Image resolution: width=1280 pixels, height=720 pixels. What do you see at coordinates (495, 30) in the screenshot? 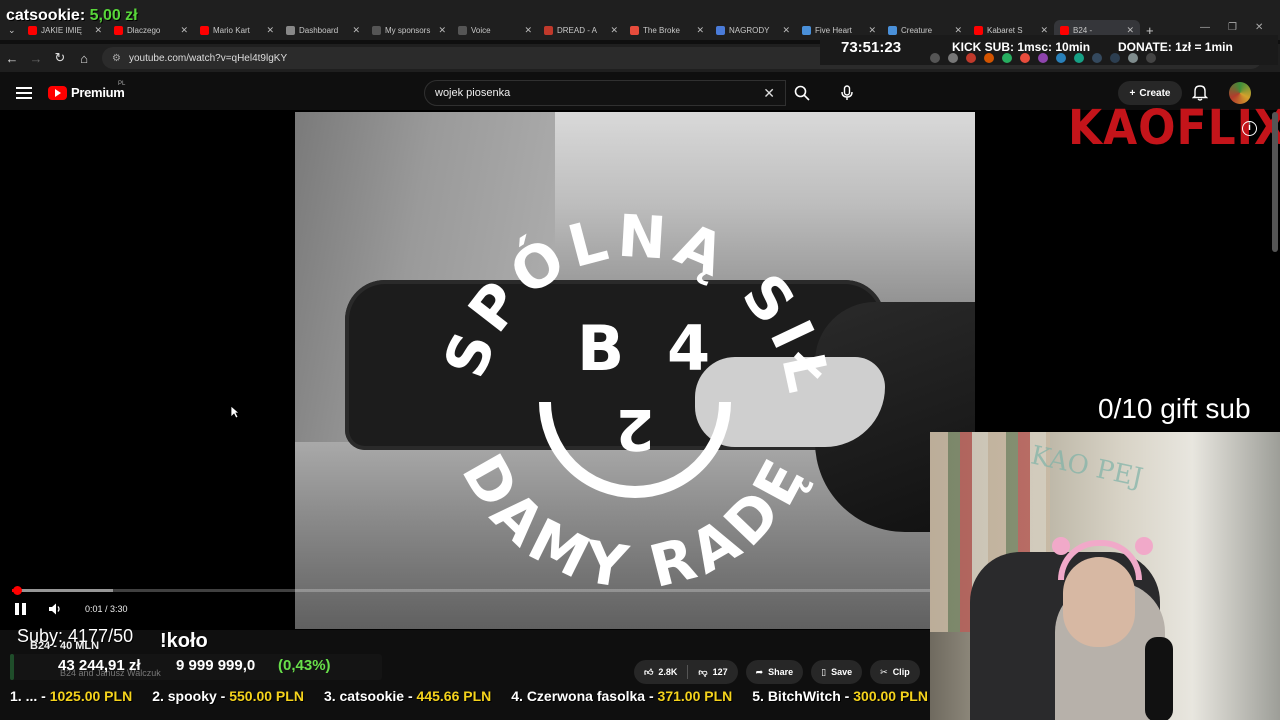
I see `browser-tab: Voice ✕` at bounding box center [495, 30].